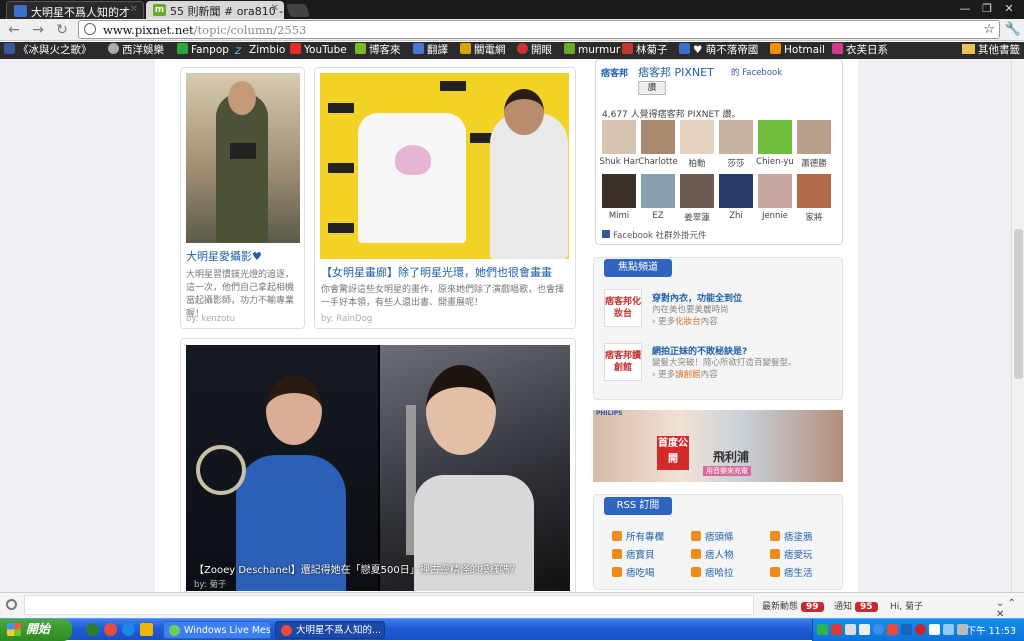 The height and width of the screenshot is (641, 1024). What do you see at coordinates (298, 10) in the screenshot?
I see `new-tab-button` at bounding box center [298, 10].